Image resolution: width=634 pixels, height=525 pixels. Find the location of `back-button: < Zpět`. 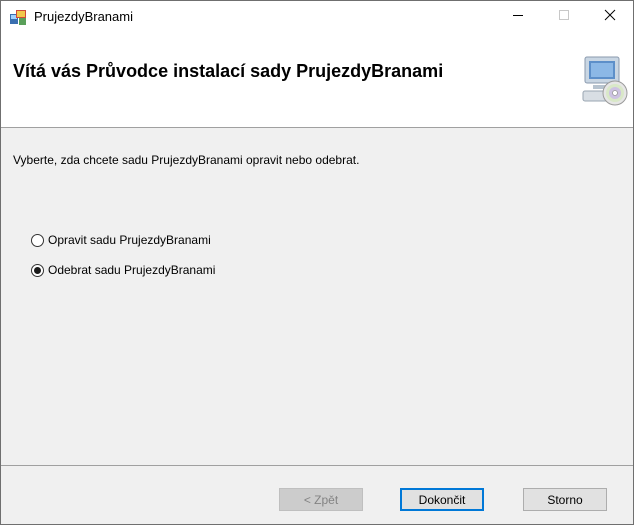

back-button: < Zpět is located at coordinates (321, 499).